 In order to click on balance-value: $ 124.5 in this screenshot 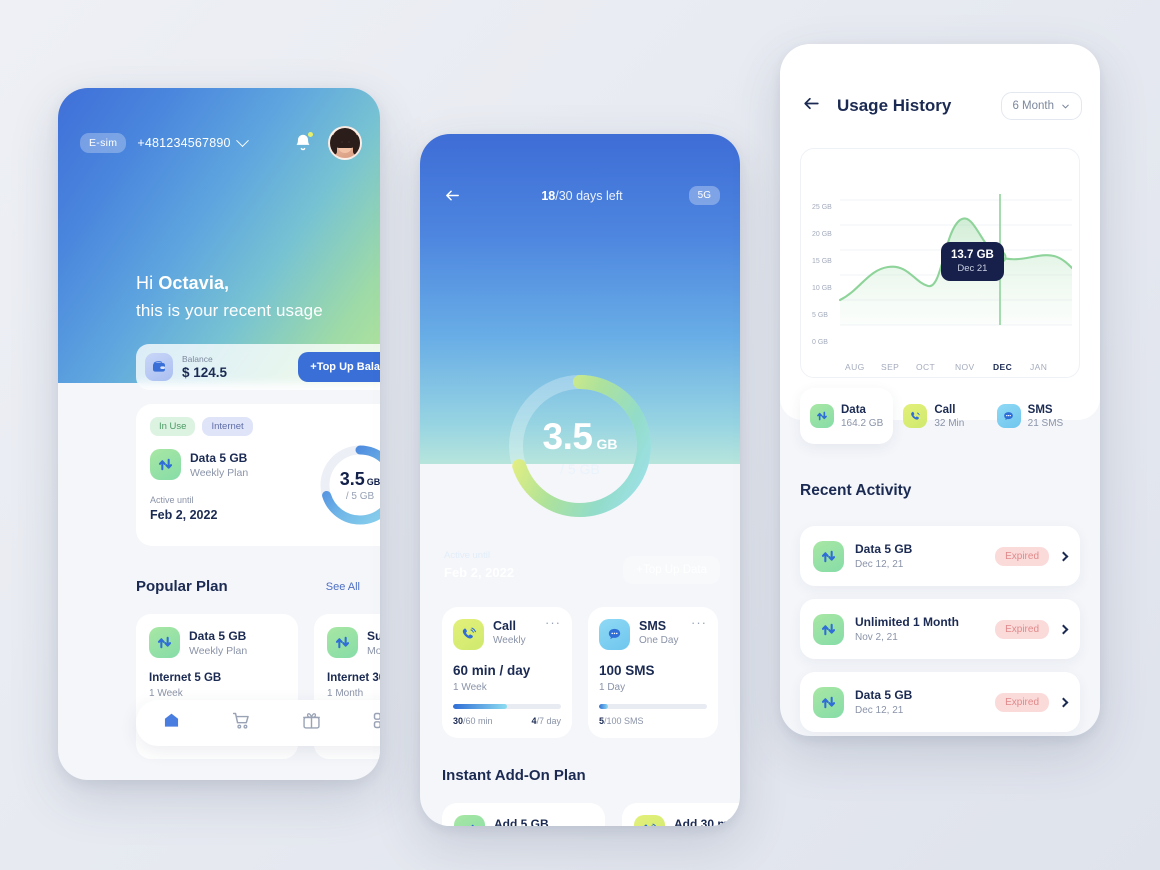, I will do `click(205, 372)`.